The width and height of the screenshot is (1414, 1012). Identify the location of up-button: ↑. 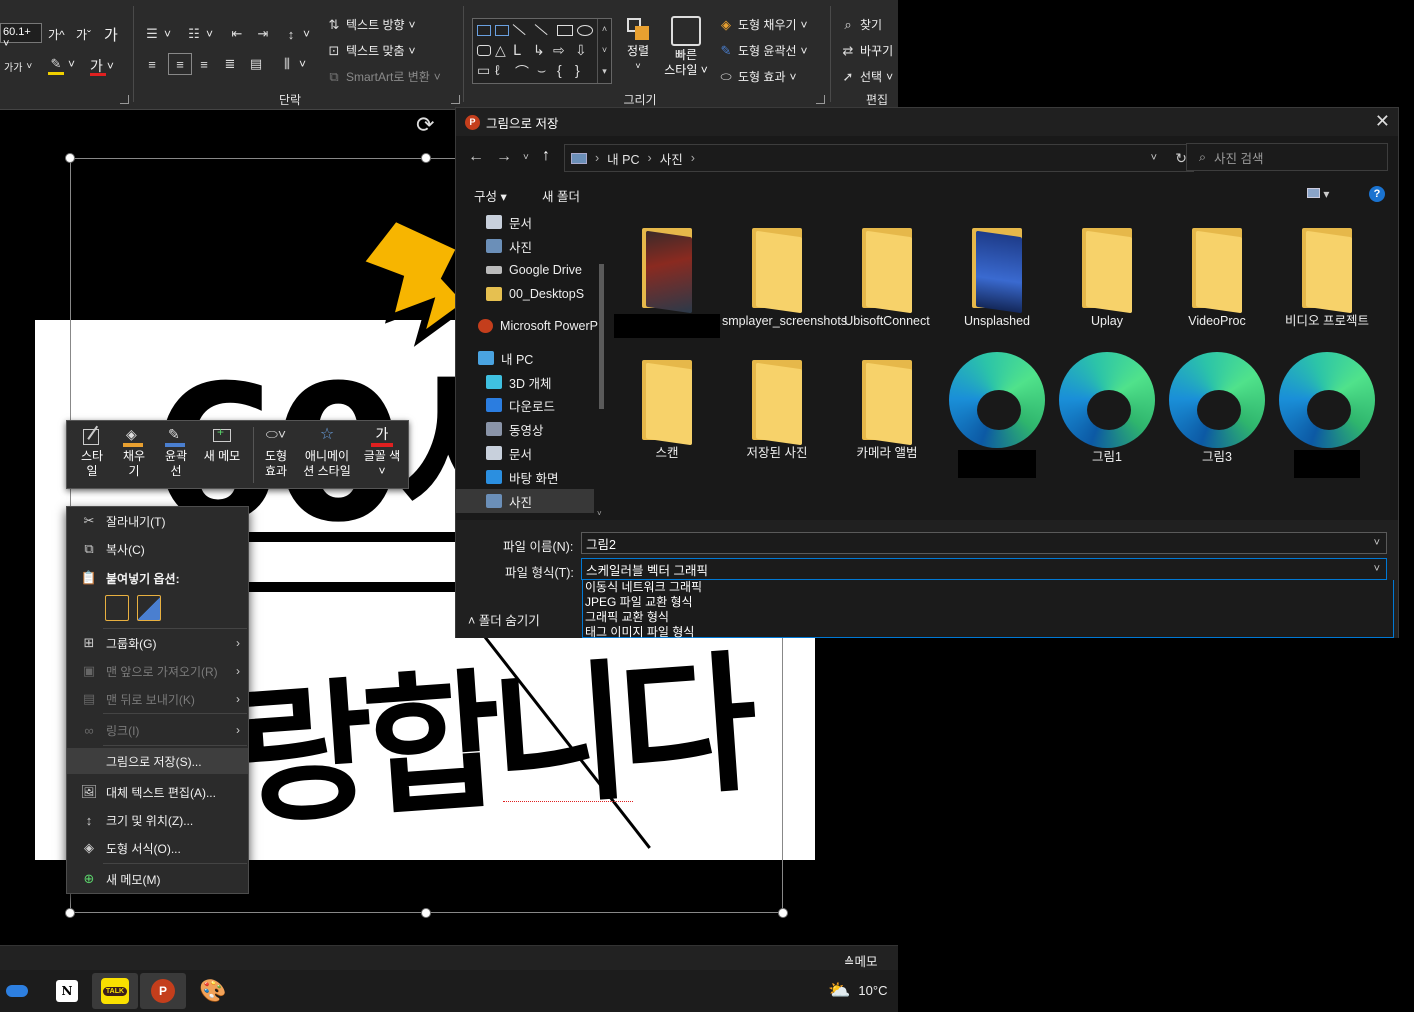
(546, 156).